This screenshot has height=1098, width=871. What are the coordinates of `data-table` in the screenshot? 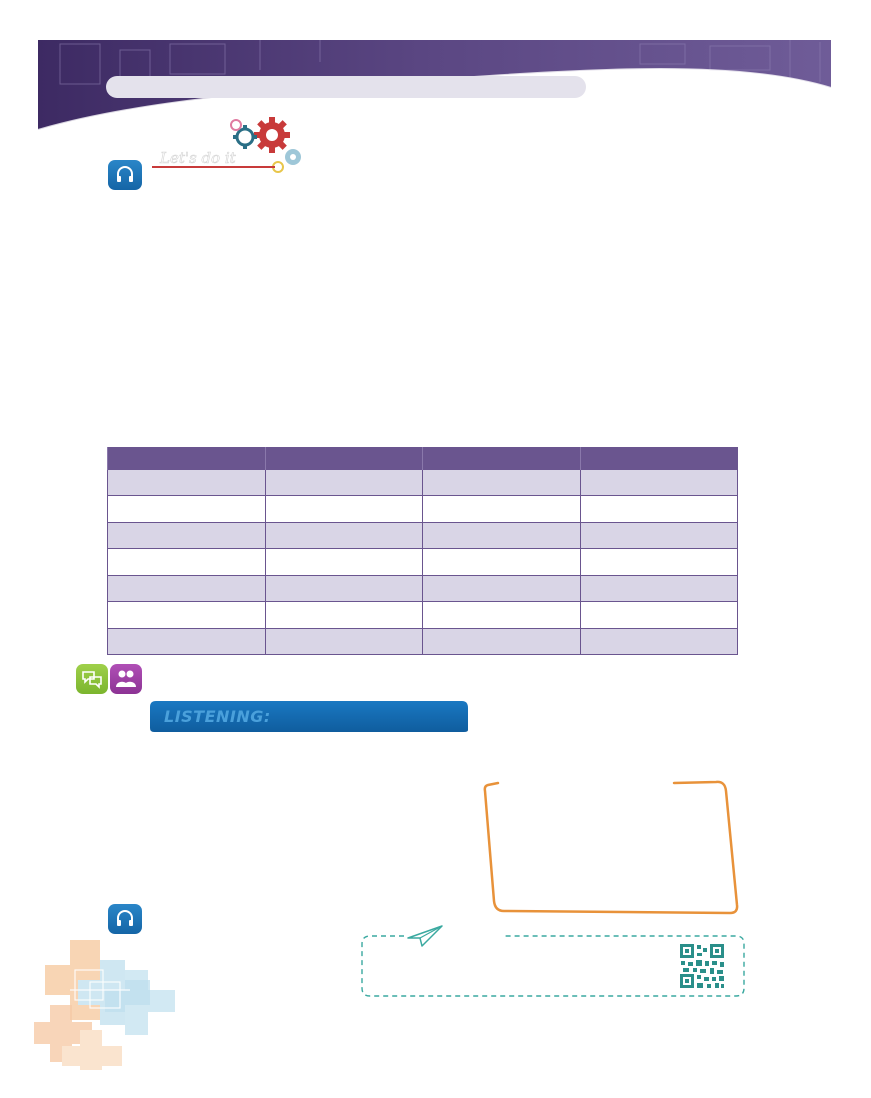 It's located at (422, 551).